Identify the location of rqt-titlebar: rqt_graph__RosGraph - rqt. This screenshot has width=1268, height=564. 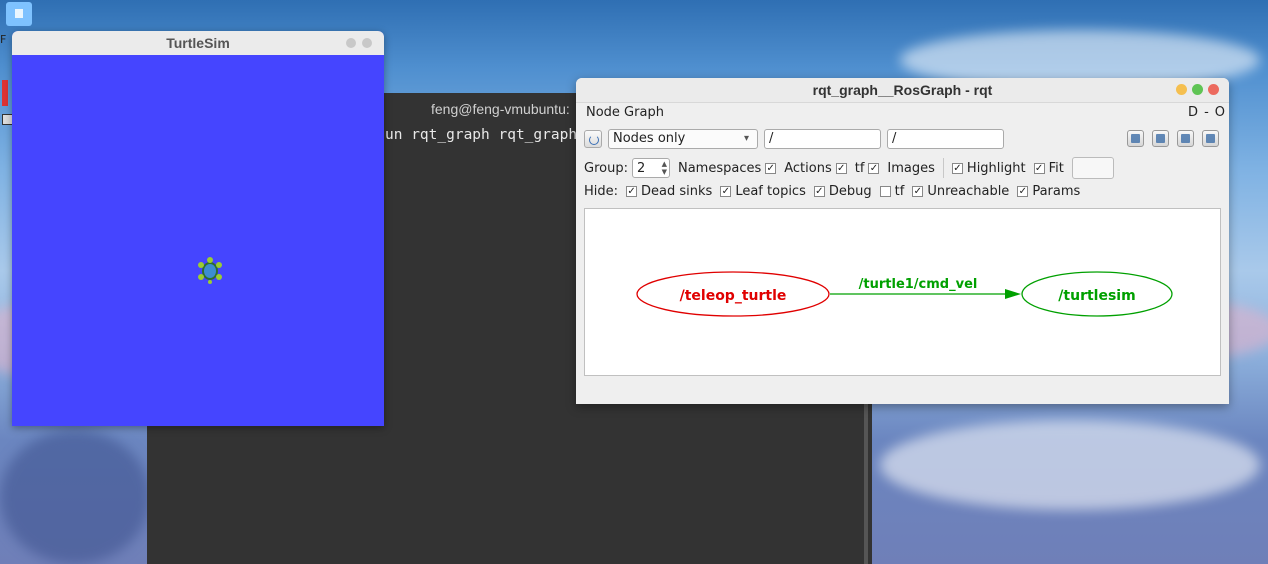
(902, 90).